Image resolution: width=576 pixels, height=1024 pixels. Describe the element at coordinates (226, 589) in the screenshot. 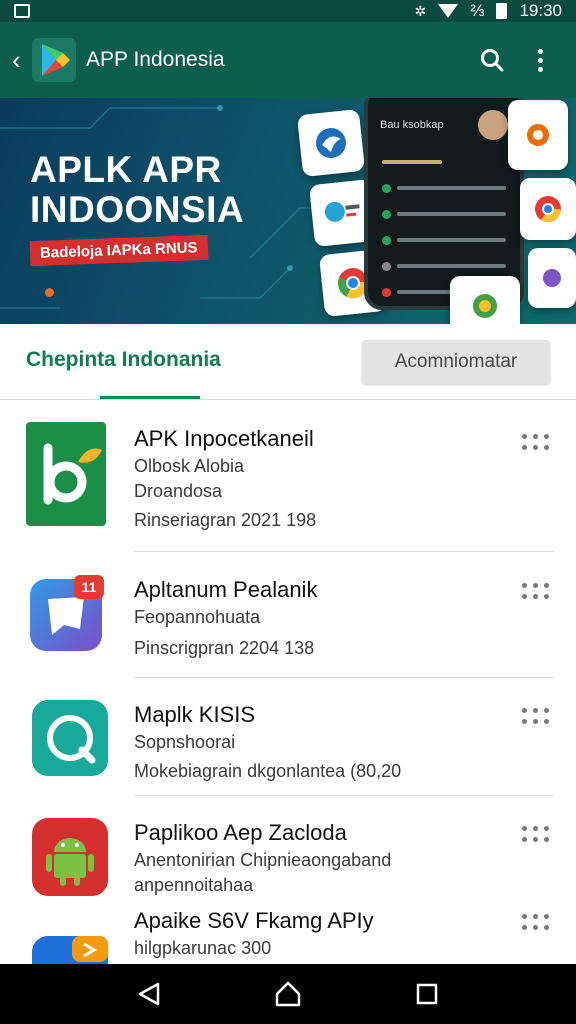

I see `app-title: Apltanum Pealanik` at that location.